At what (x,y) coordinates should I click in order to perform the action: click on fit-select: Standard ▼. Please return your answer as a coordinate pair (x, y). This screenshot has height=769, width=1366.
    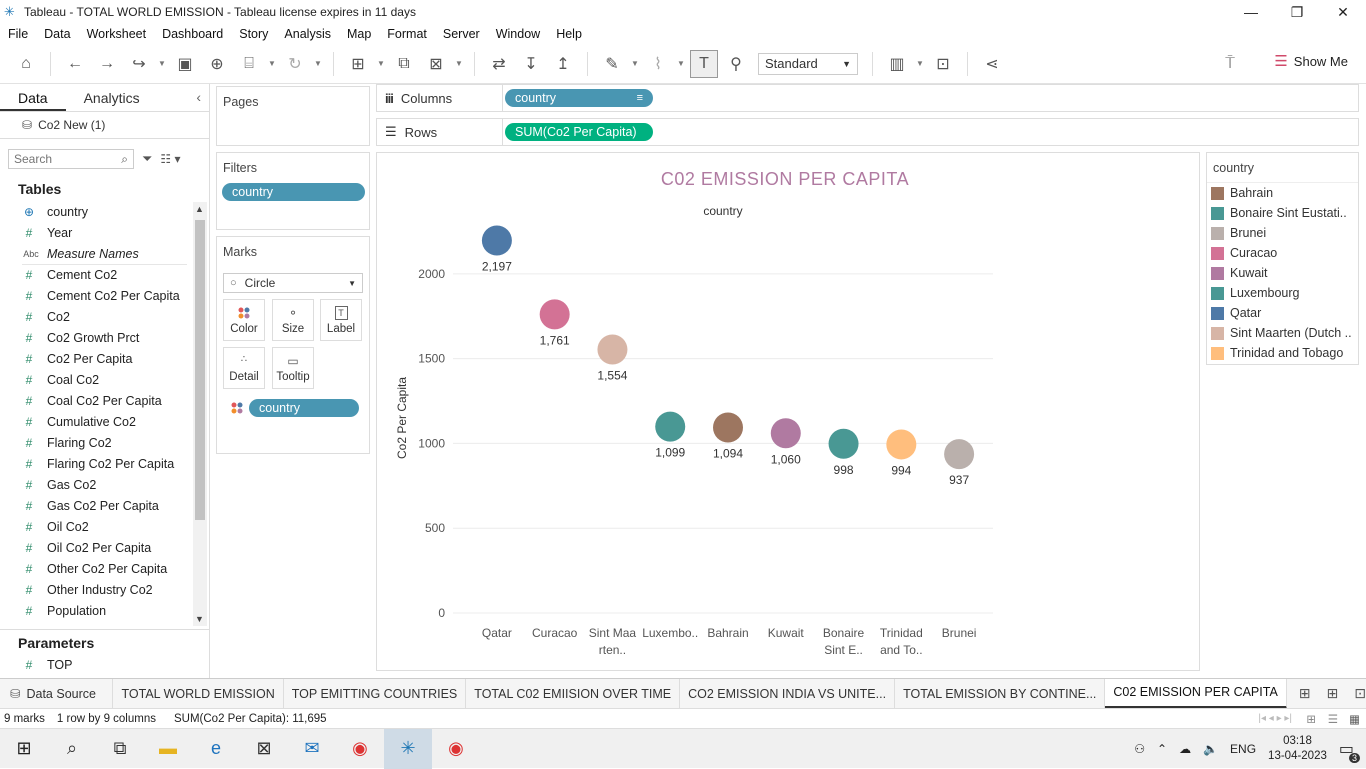
    Looking at the image, I should click on (808, 63).